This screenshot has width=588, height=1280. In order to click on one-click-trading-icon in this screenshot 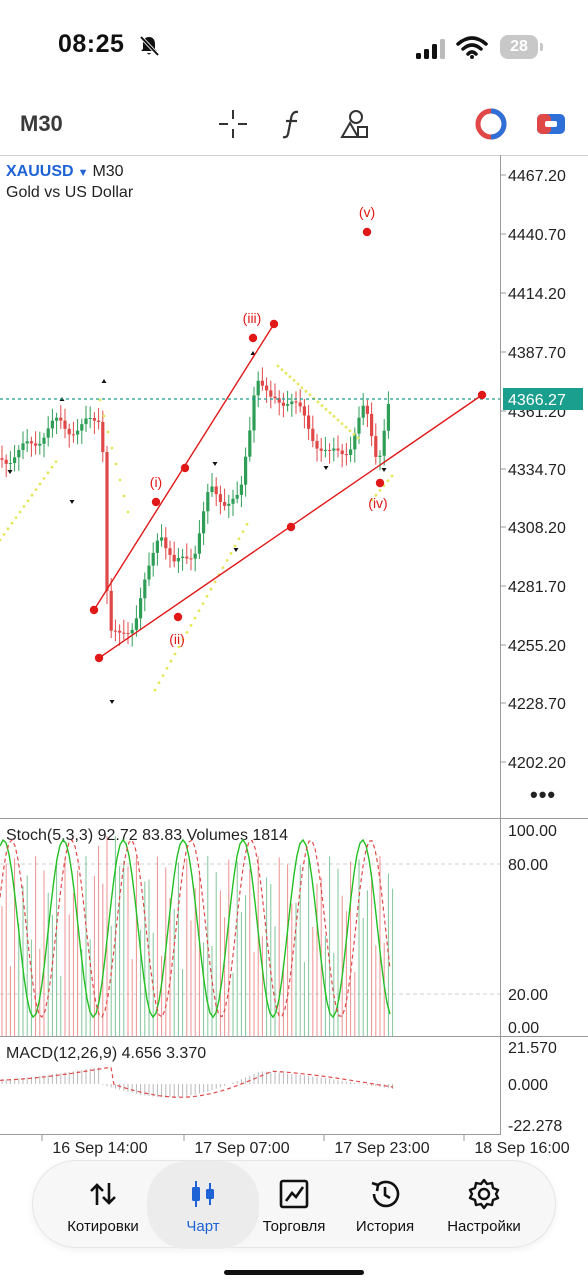, I will do `click(491, 124)`.